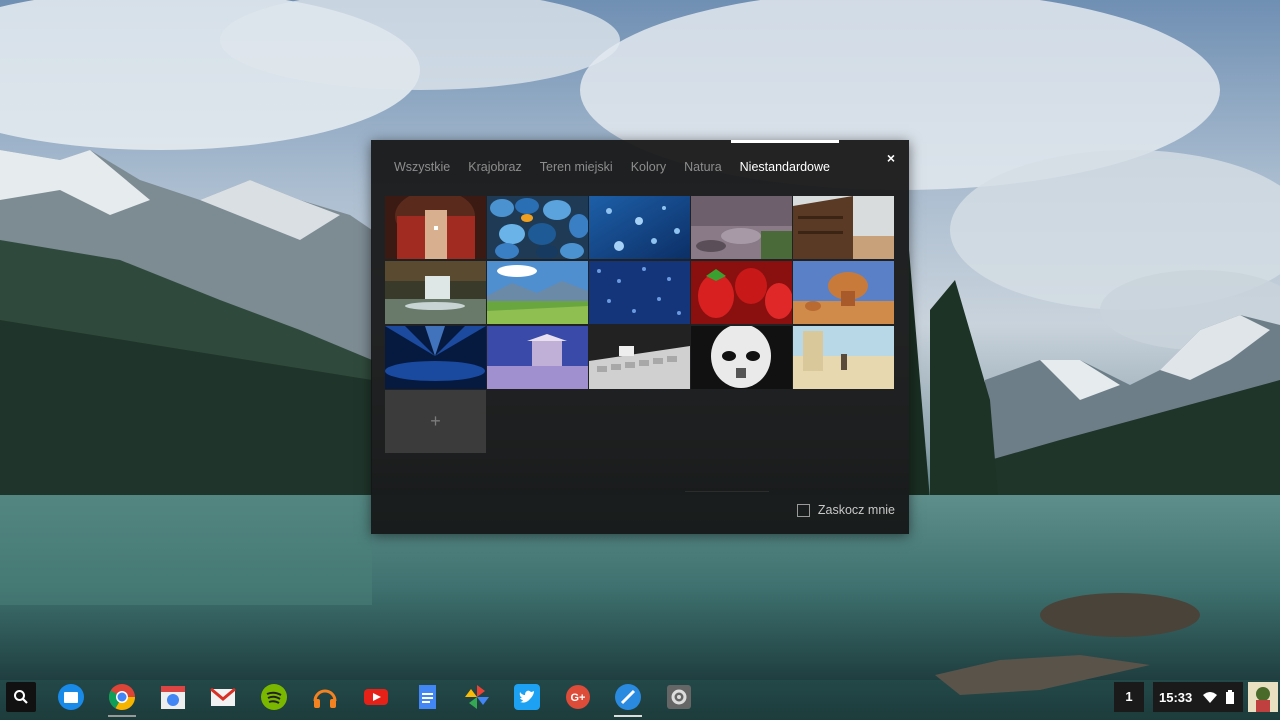  I want to click on tab-urban: Teren miejski, so click(576, 167).